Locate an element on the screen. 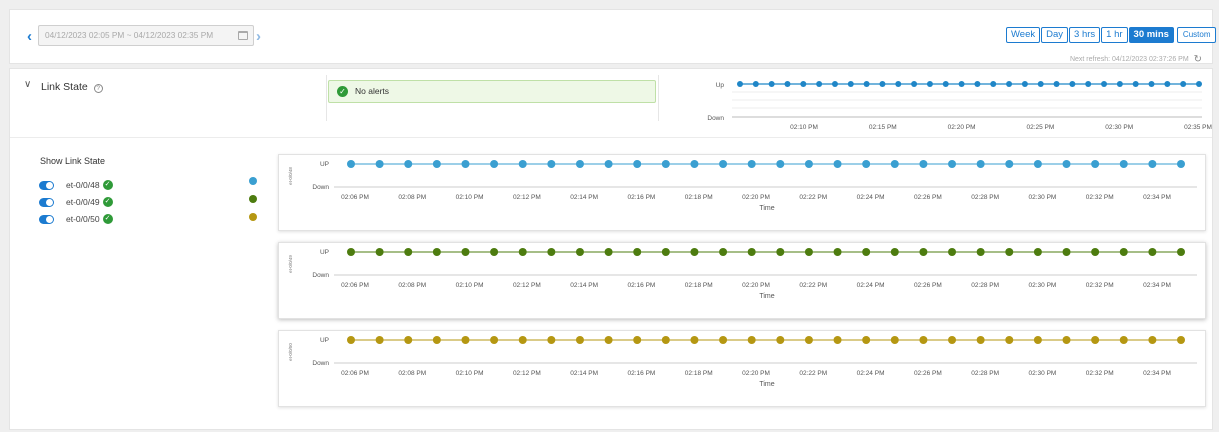 The height and width of the screenshot is (432, 1219). x-tick-label: 02:24 PM is located at coordinates (871, 373).